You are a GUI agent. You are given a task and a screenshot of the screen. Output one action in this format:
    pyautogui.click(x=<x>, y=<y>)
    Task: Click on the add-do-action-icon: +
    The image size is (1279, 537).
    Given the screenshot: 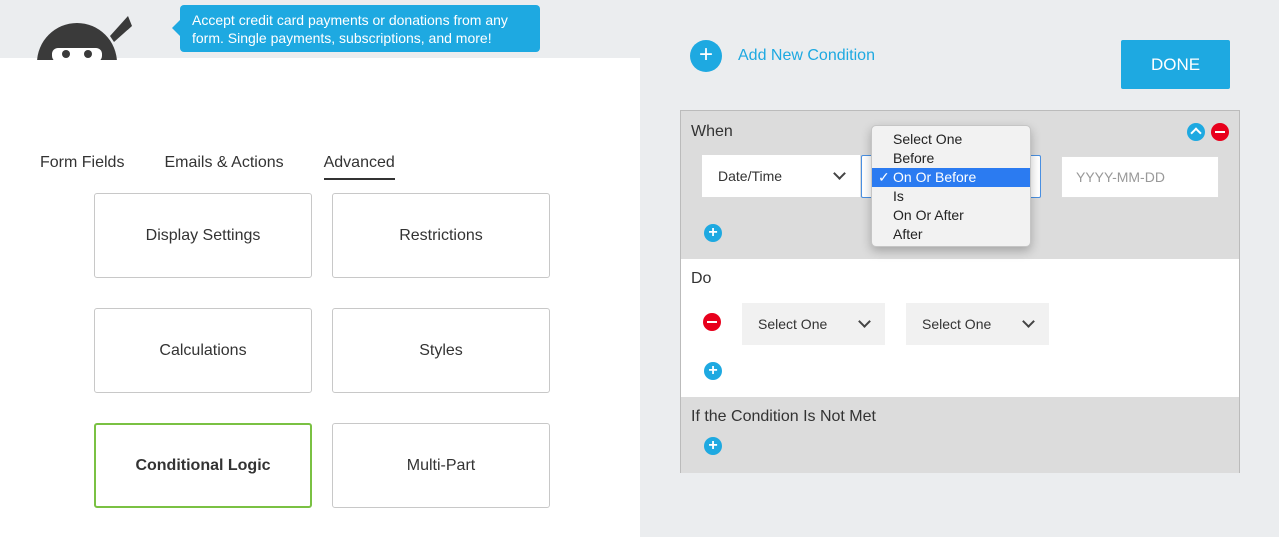 What is the action you would take?
    pyautogui.click(x=713, y=371)
    